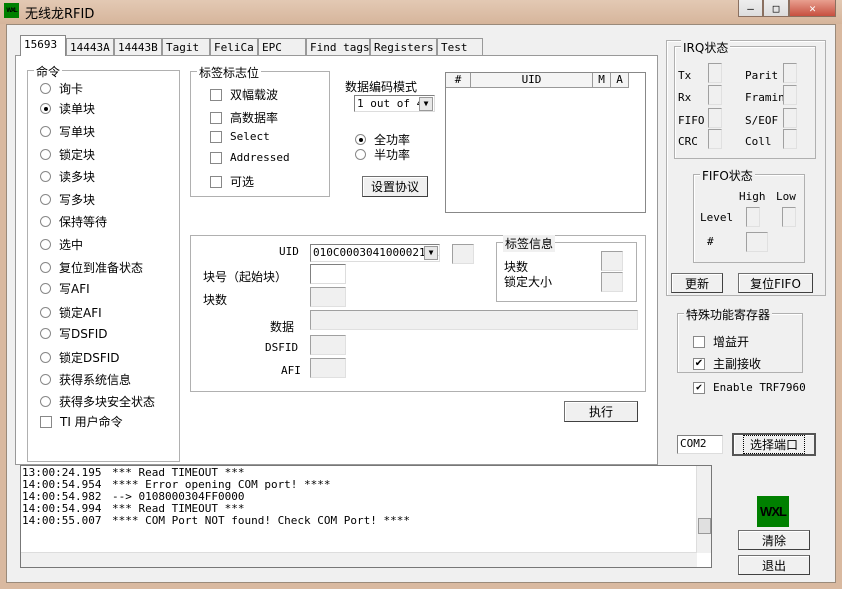  Describe the element at coordinates (721, 341) in the screenshot. I see `gain-checkbox: 增益开` at that location.